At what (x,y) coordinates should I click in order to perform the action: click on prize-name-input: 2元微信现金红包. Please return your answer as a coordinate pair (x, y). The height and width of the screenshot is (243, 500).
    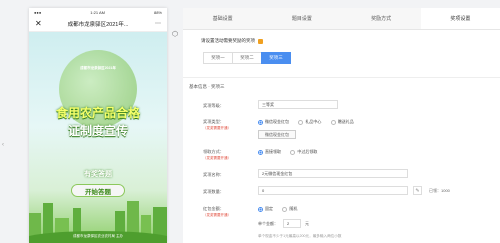
    Looking at the image, I should click on (333, 173).